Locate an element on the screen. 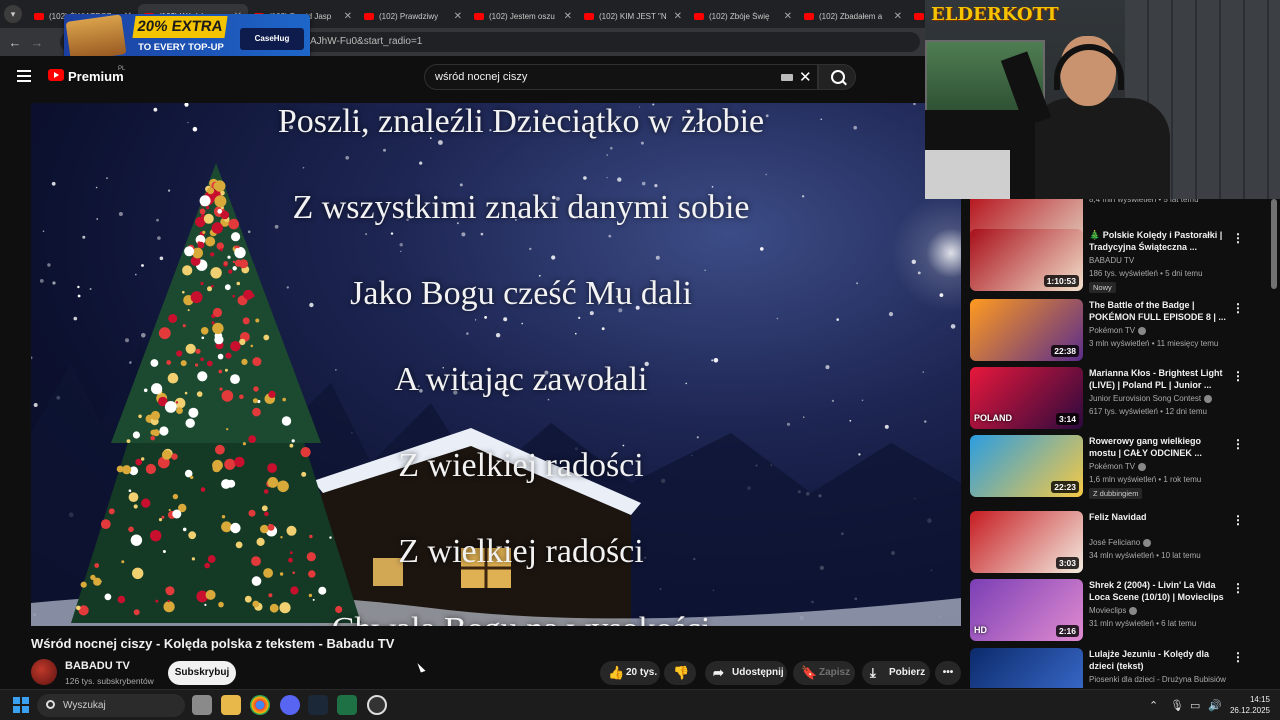 The image size is (1280, 720). excel-icon is located at coordinates (347, 705).